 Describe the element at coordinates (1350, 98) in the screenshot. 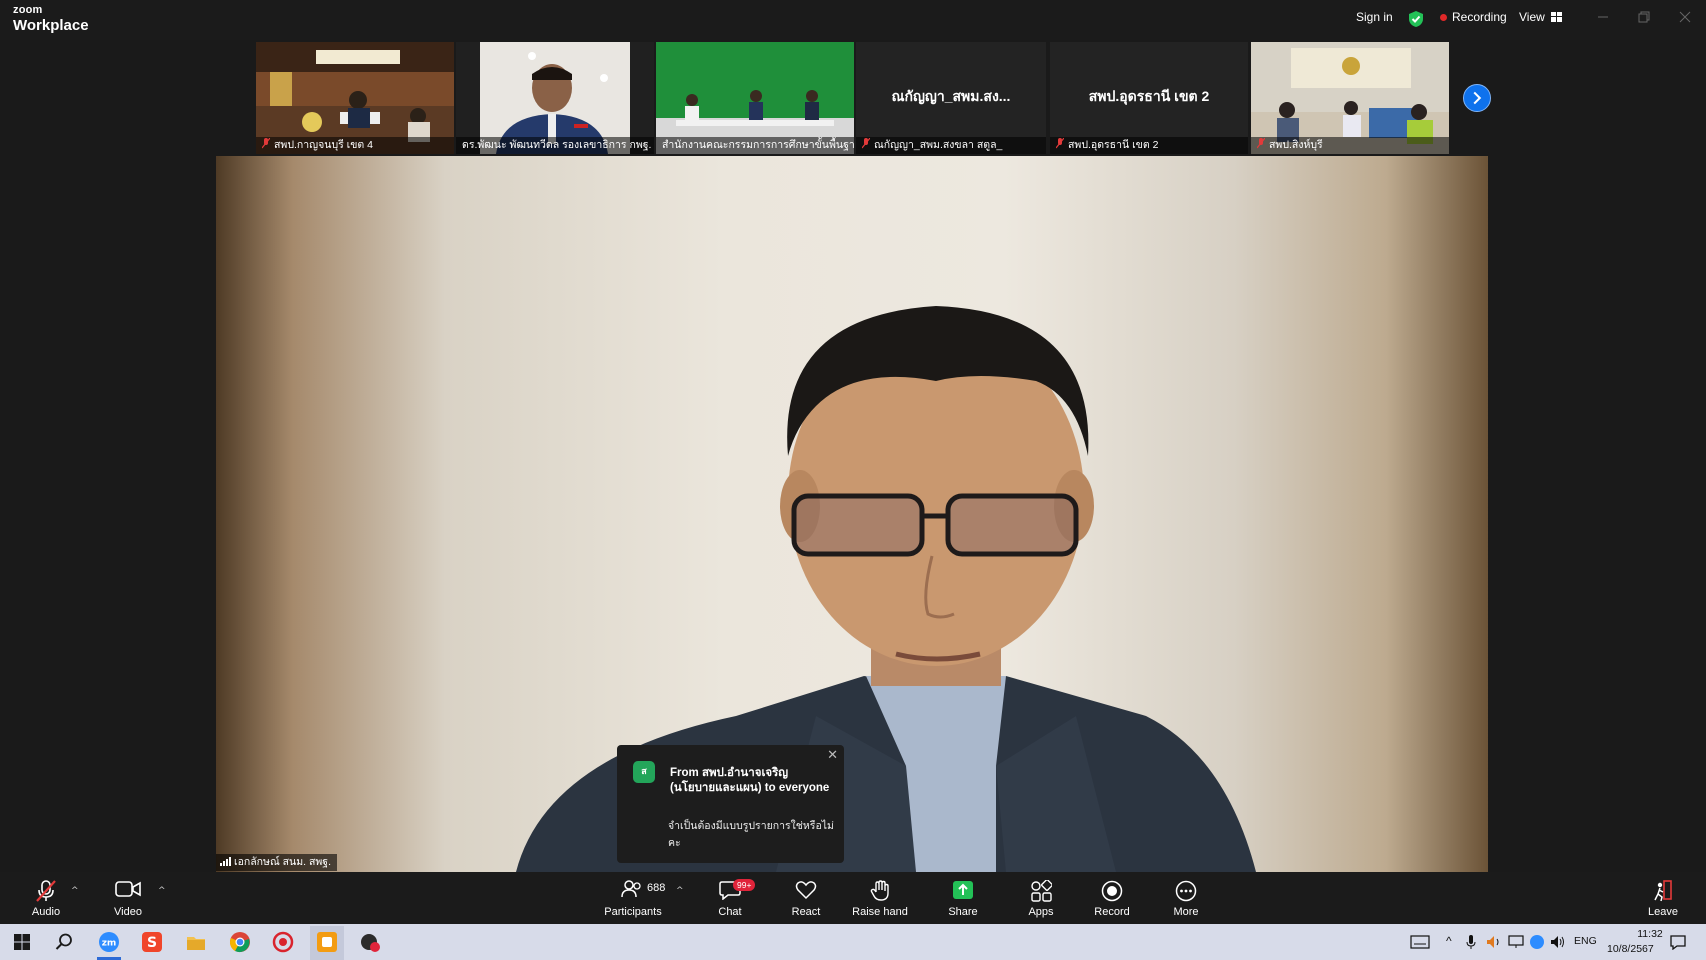

I see `gallery-tile: สพป.สิงห์บุรี` at that location.